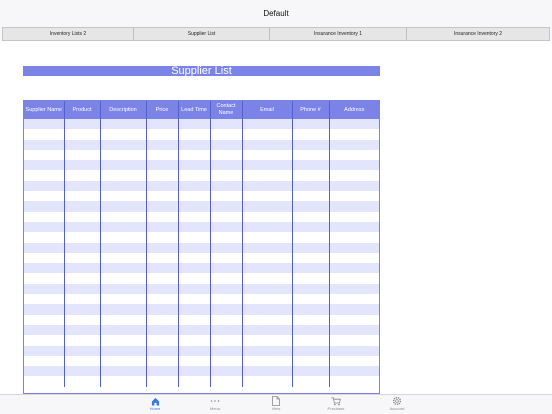 The height and width of the screenshot is (414, 552). I want to click on column-header: Supplier Name, so click(44, 110).